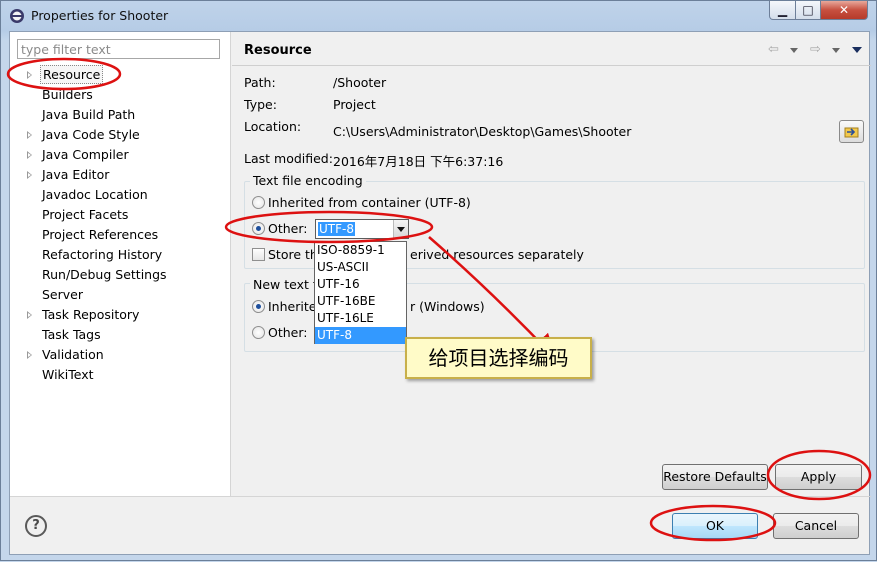 This screenshot has width=877, height=562. I want to click on tree-item: Run/Debug Settings, so click(120, 275).